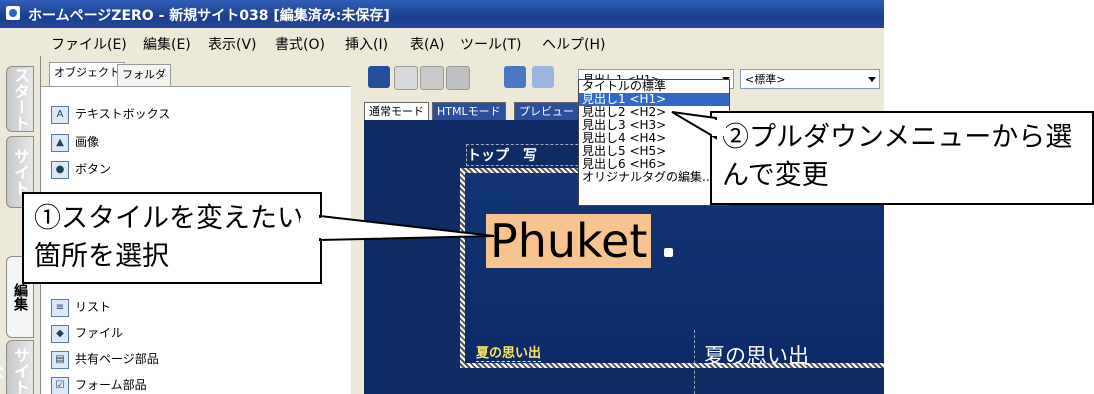 This screenshot has height=394, width=1094. What do you see at coordinates (60, 142) in the screenshot?
I see `image-icon: ▲` at bounding box center [60, 142].